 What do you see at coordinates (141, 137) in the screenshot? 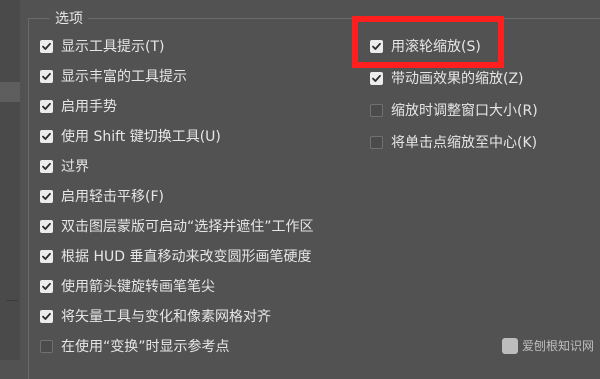
I see `left-option-label: 使用 Shift 键切换工具(U)` at bounding box center [141, 137].